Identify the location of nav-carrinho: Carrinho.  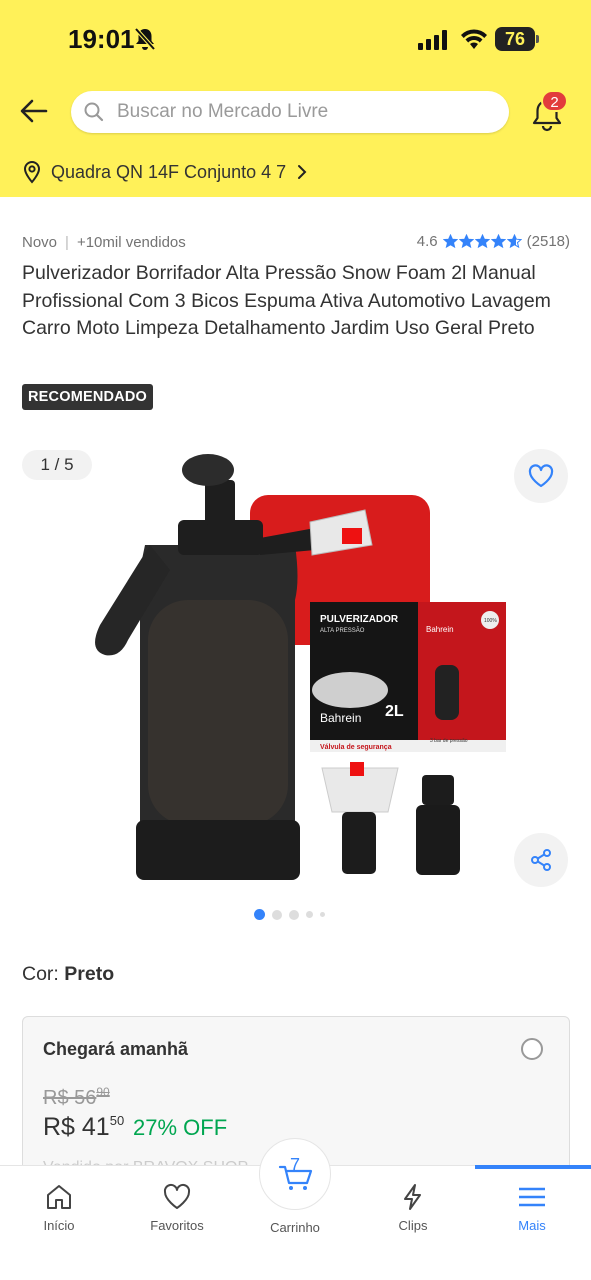
(295, 1224).